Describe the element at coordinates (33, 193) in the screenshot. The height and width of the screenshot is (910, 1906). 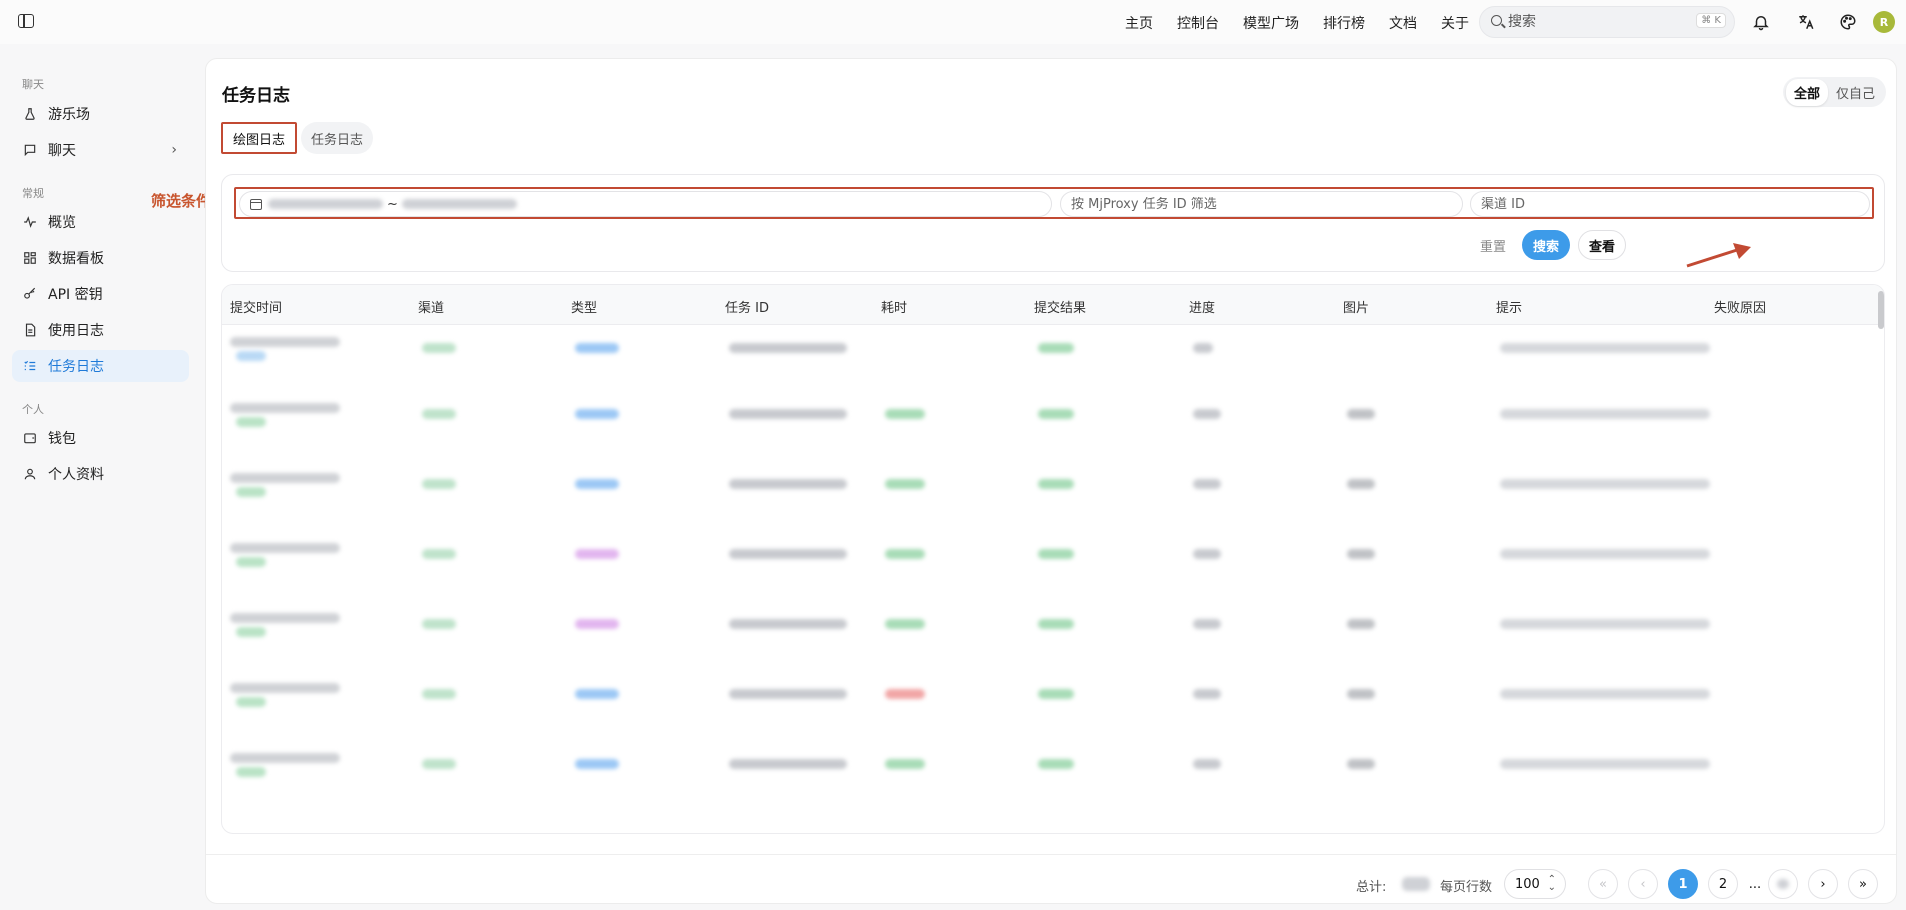
I see `sidebar-section-general: 常规` at that location.